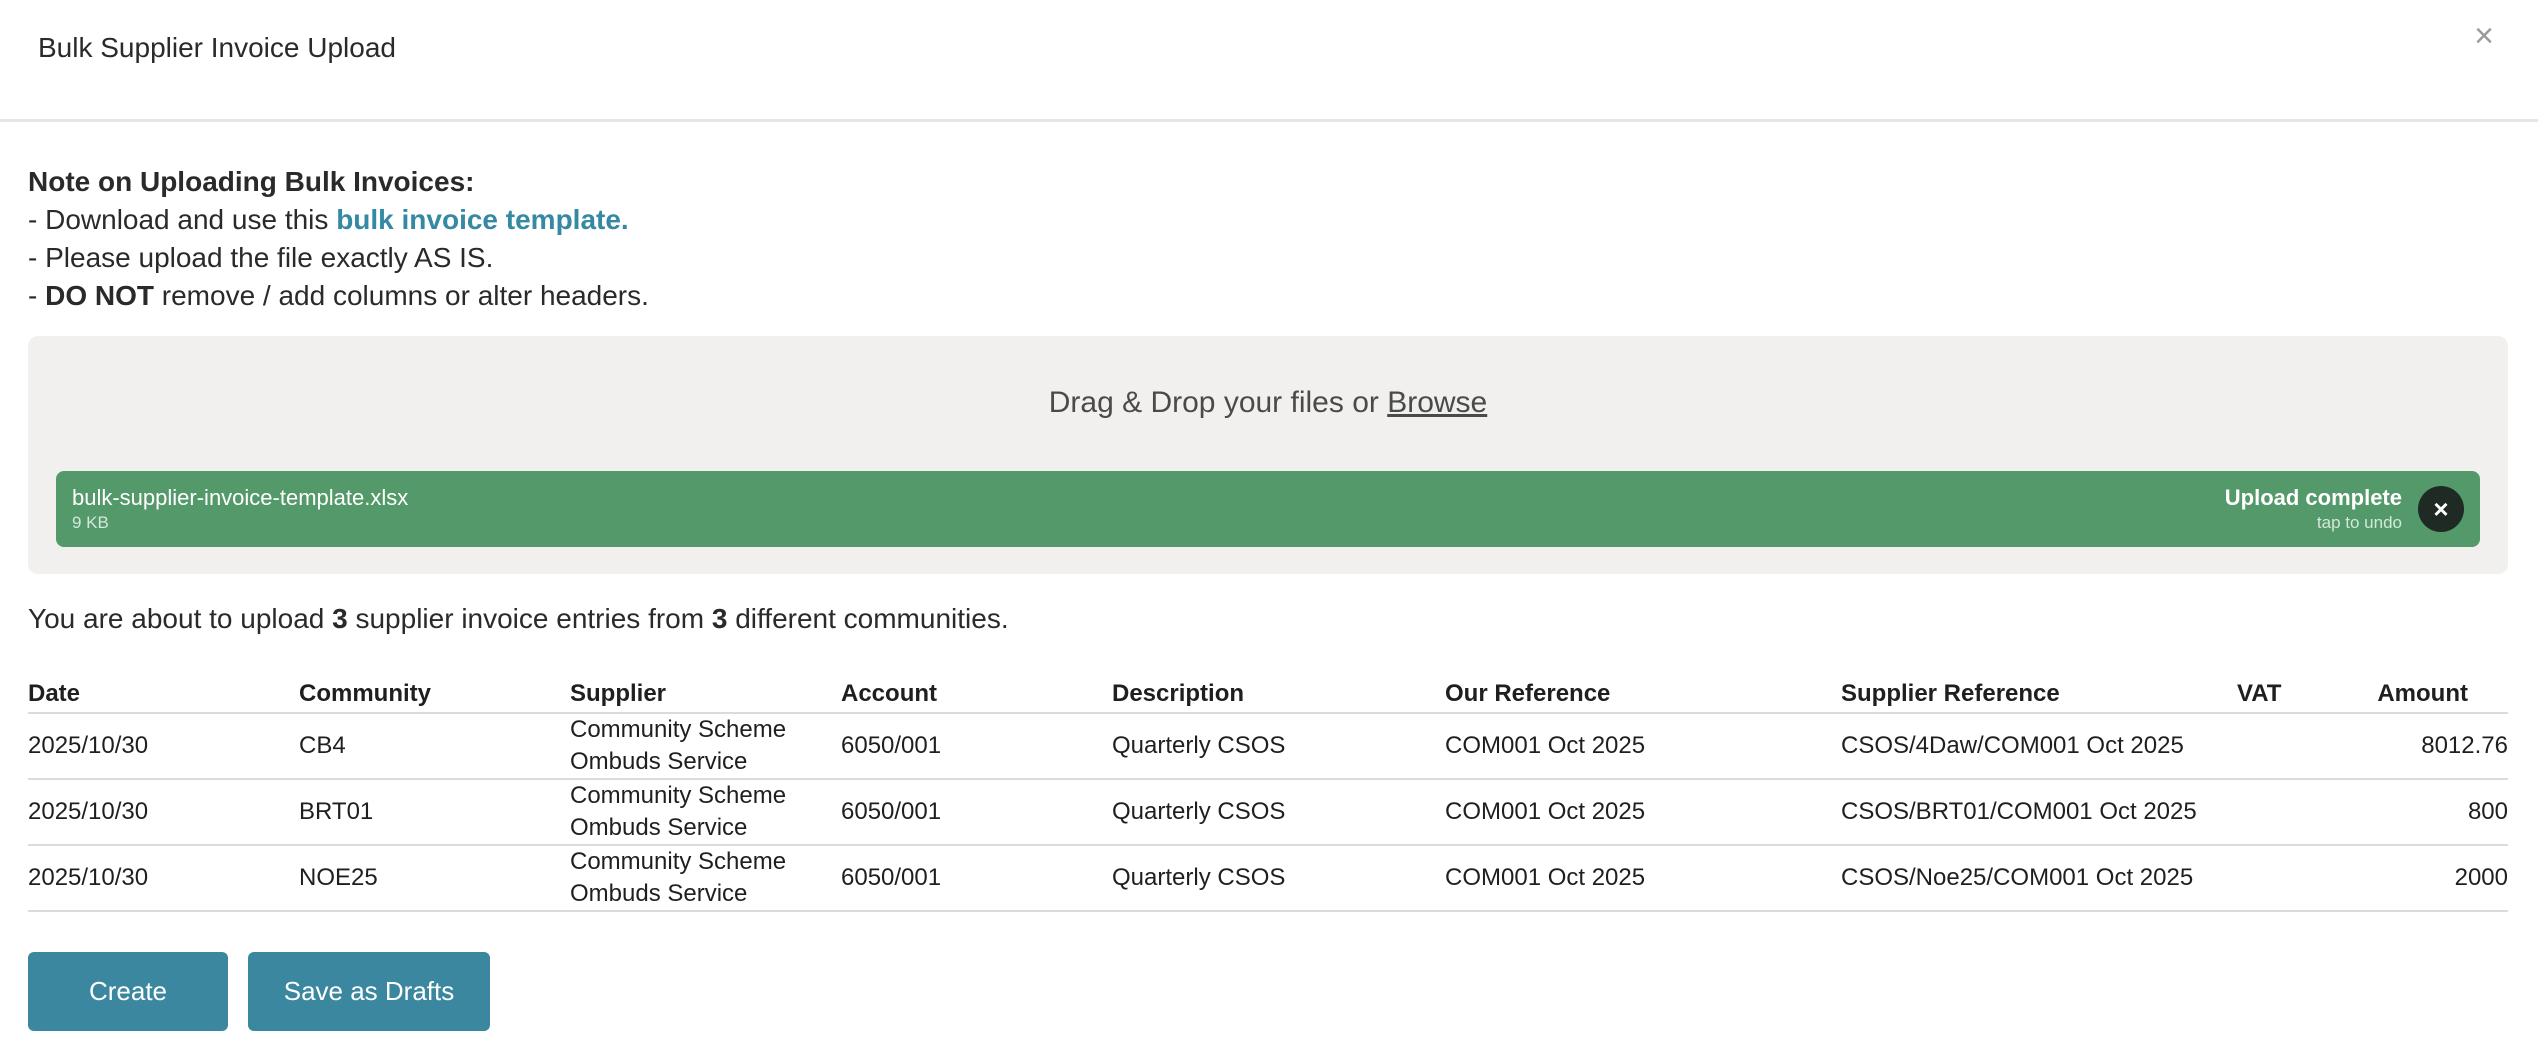 This screenshot has height=1054, width=2538. Describe the element at coordinates (240, 497) in the screenshot. I see `file-name: bulk-supplier-invoice-template.xlsx` at that location.